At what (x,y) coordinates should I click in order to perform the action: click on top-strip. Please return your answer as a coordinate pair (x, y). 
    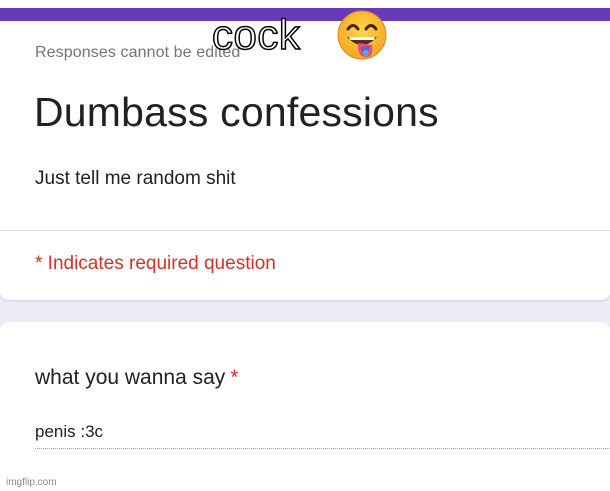
    Looking at the image, I should click on (305, 4).